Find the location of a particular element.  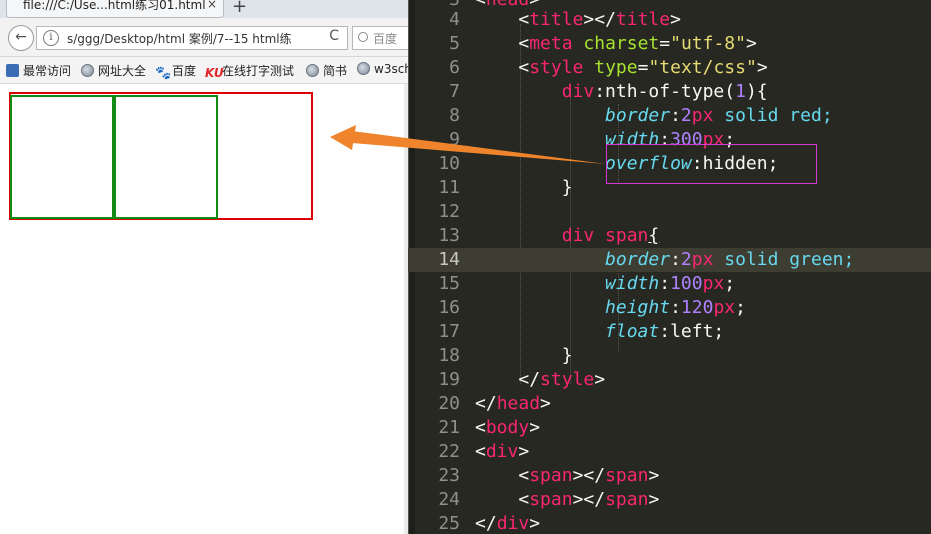

bookmark-item: 网址大全 is located at coordinates (113, 70).